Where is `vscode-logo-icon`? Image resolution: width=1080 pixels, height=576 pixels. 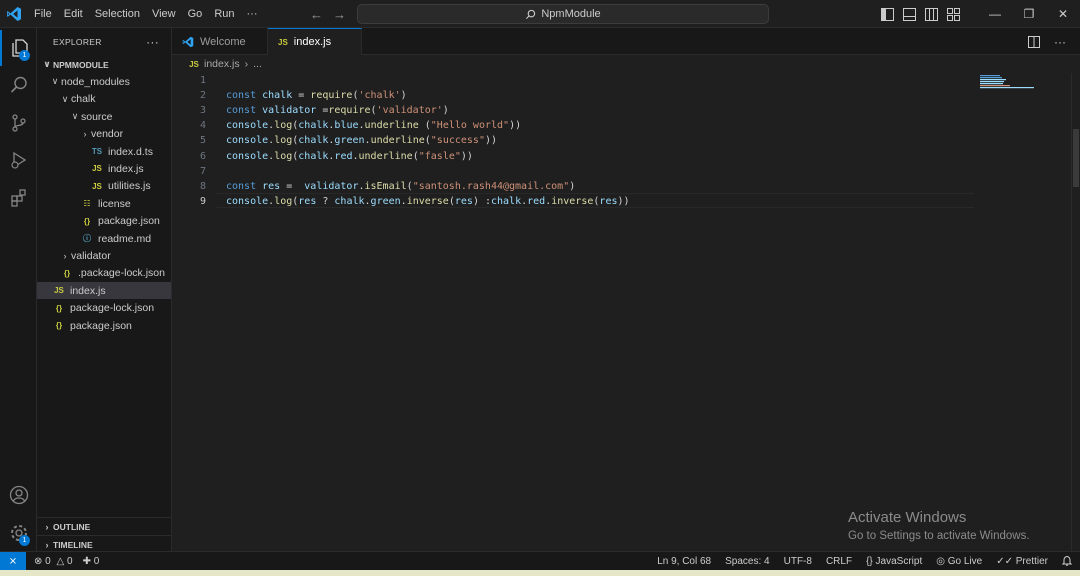
vscode-logo-icon is located at coordinates (188, 41).